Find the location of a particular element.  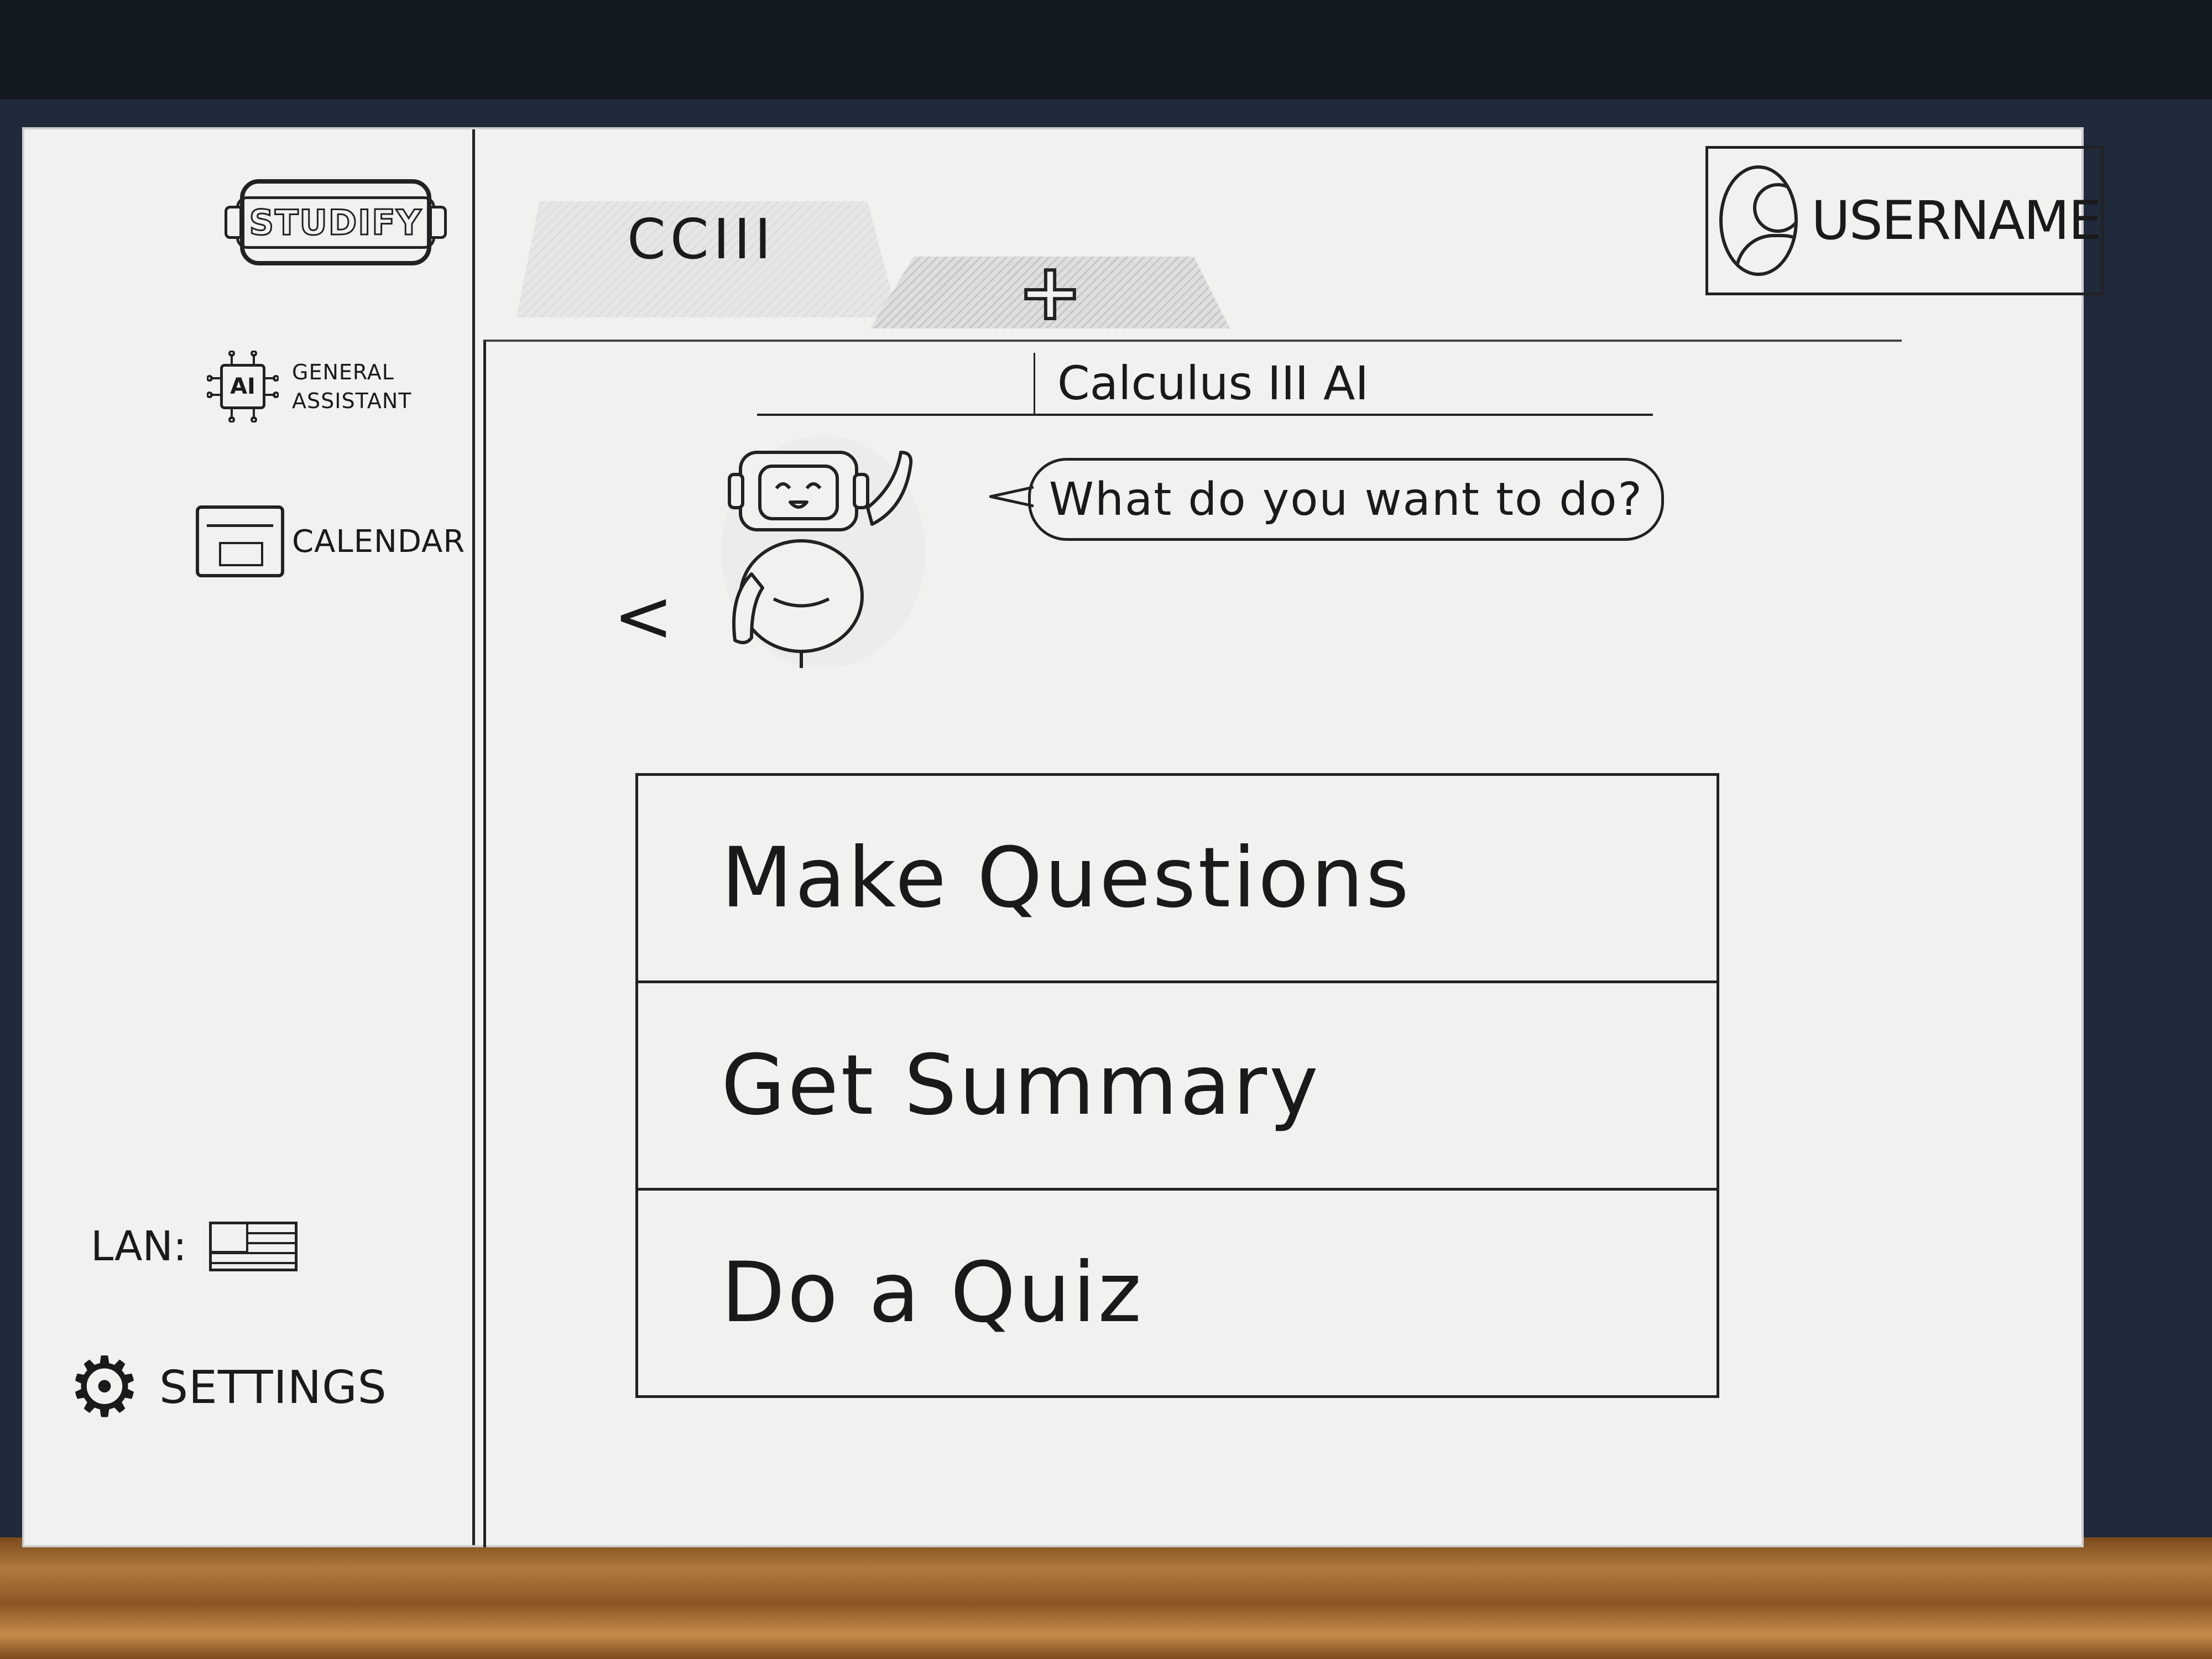

tab-label: CCIII is located at coordinates (701, 240).